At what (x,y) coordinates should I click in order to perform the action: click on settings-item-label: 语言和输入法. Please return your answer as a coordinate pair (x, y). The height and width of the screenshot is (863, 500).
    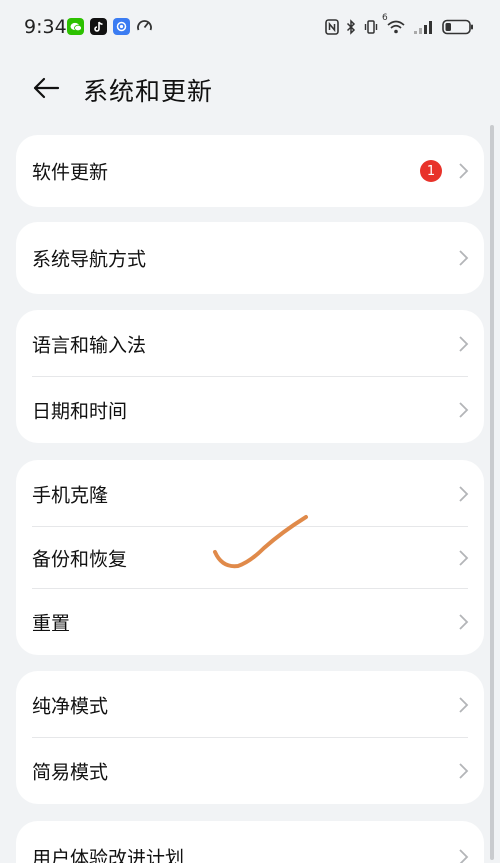
    Looking at the image, I should click on (89, 345).